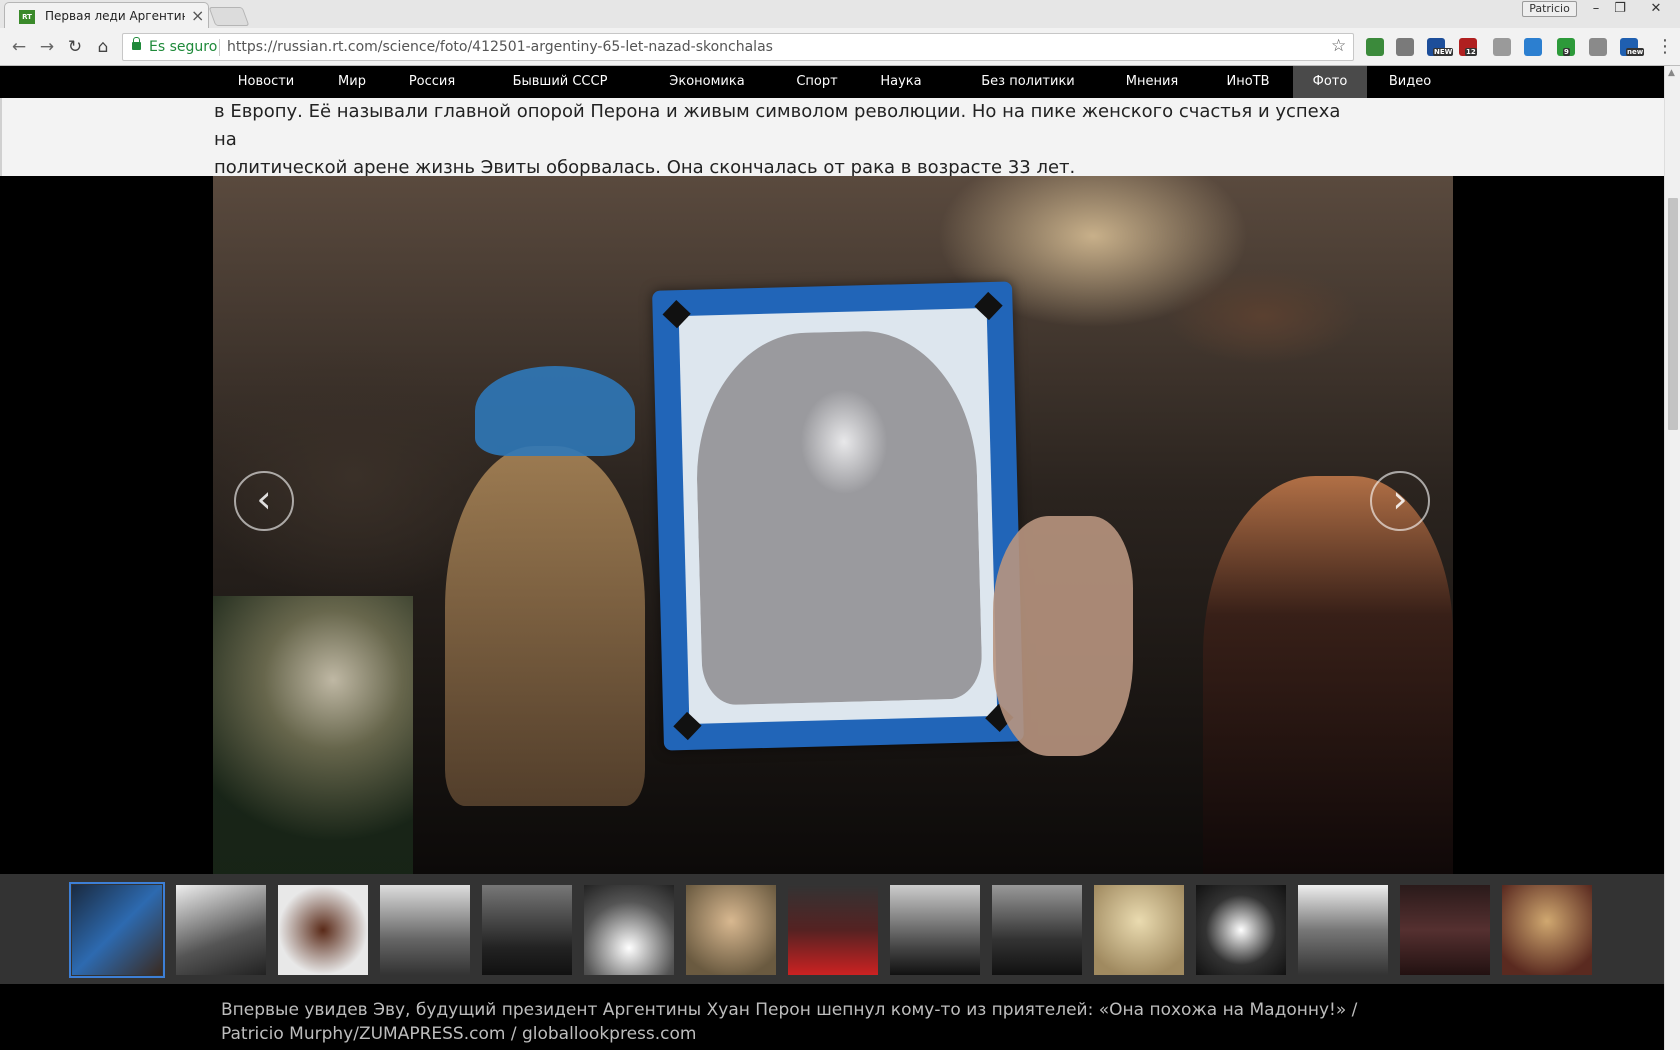  I want to click on refresh-circle-icon, so click(1405, 47).